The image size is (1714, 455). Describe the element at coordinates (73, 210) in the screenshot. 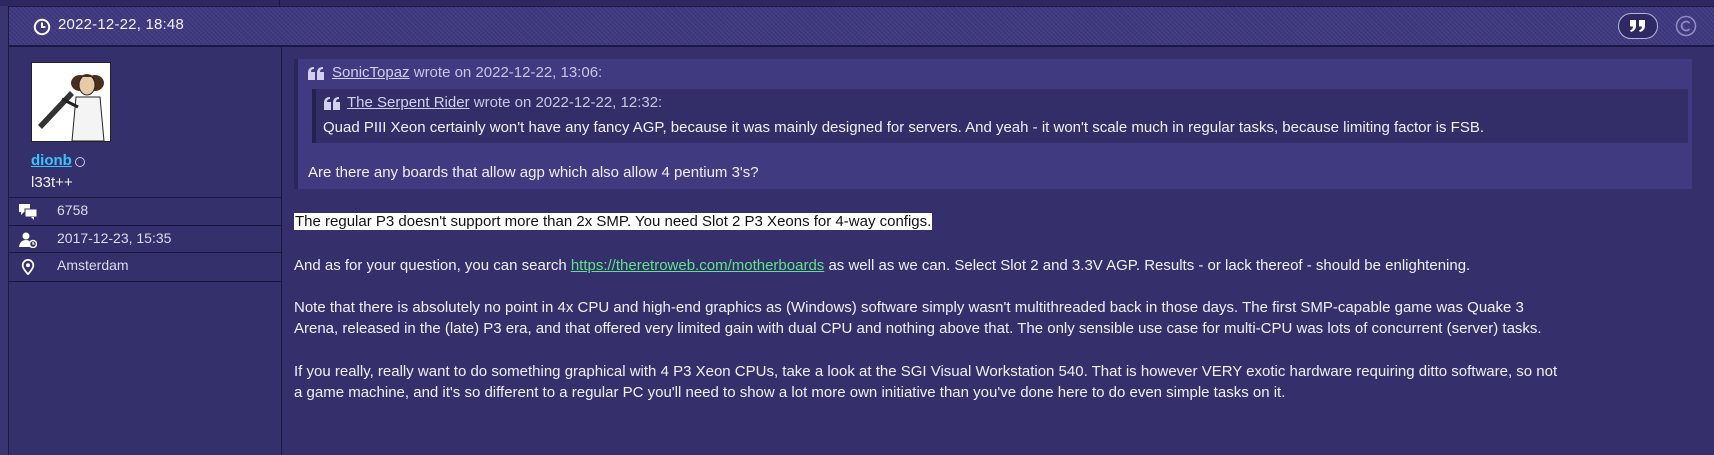

I see `post-count: 6758` at that location.